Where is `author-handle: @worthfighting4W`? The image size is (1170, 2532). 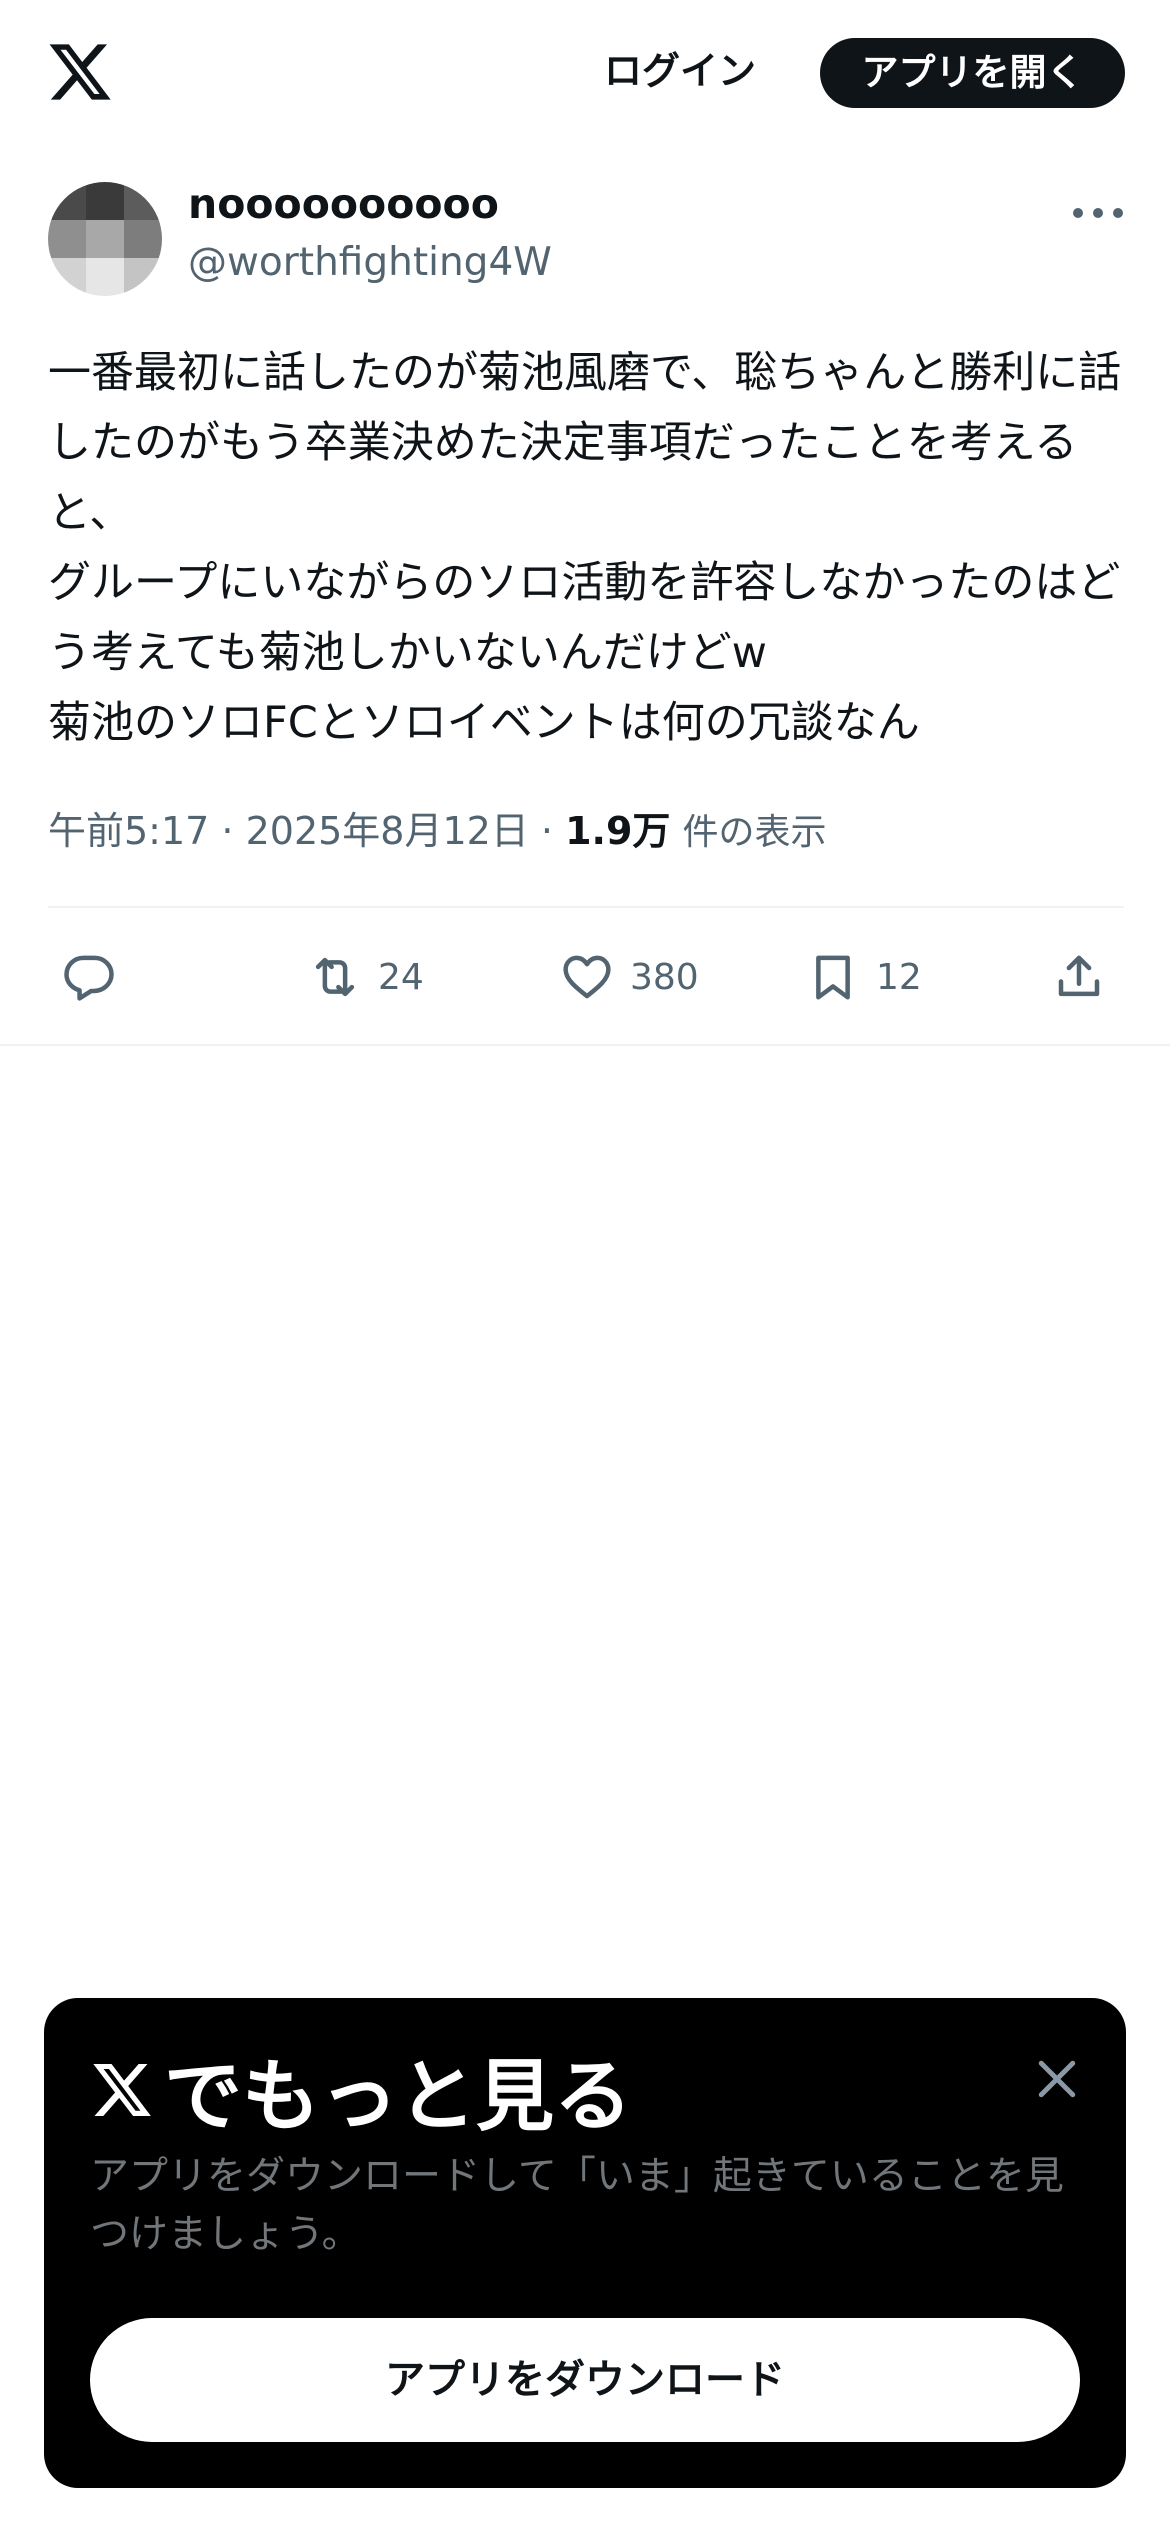
author-handle: @worthfighting4W is located at coordinates (370, 262).